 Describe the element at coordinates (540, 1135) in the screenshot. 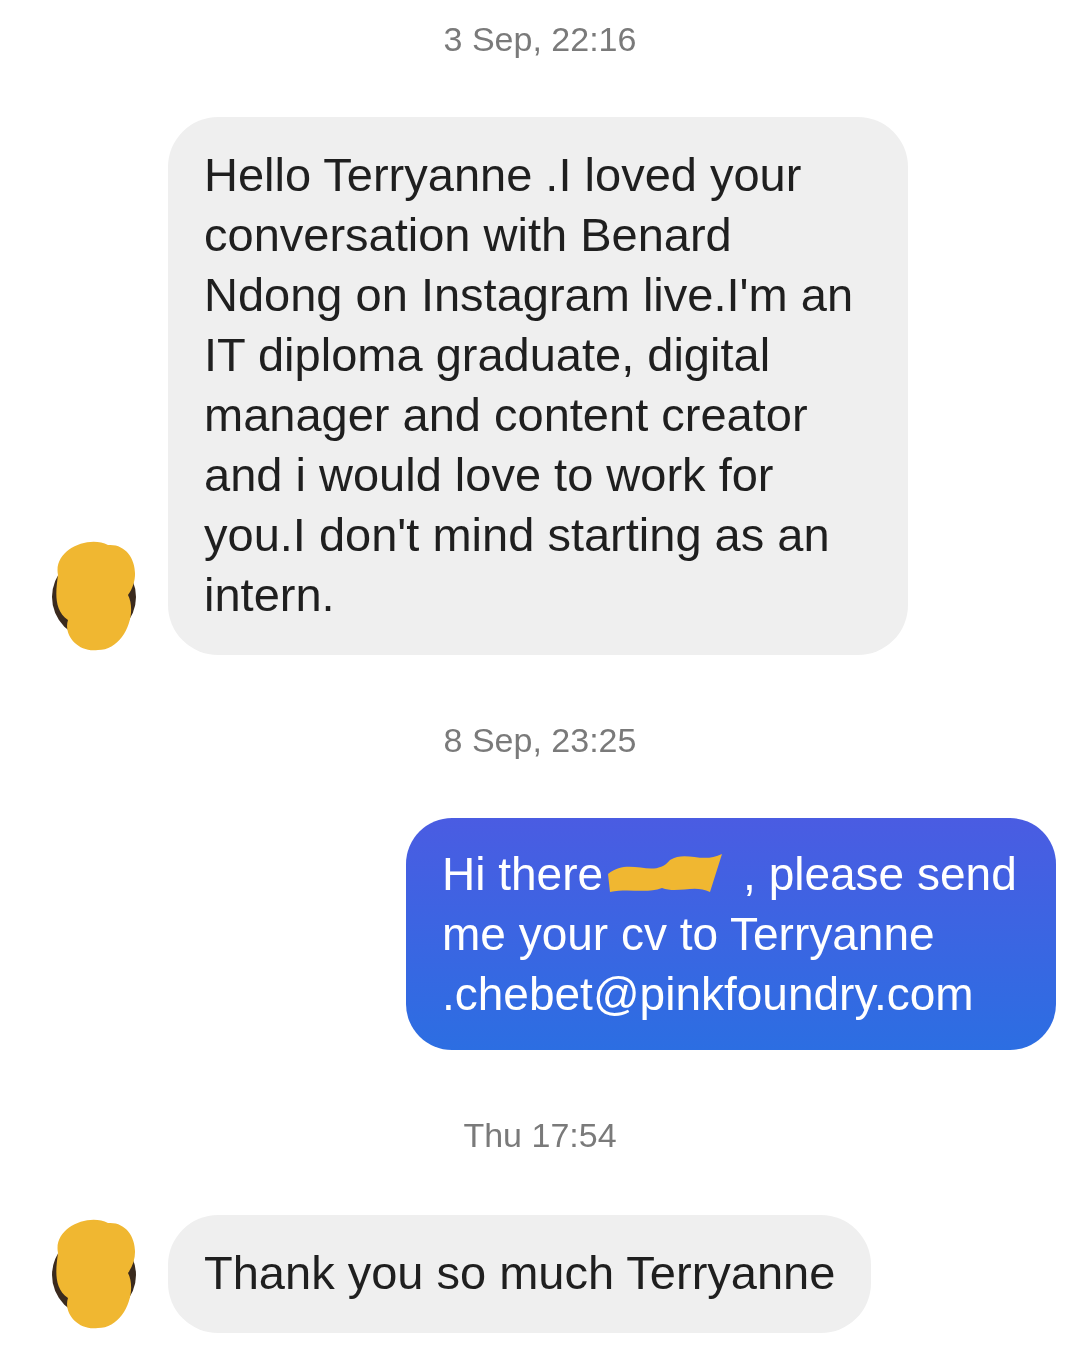

I see `timestamp: Thu 17:54` at that location.